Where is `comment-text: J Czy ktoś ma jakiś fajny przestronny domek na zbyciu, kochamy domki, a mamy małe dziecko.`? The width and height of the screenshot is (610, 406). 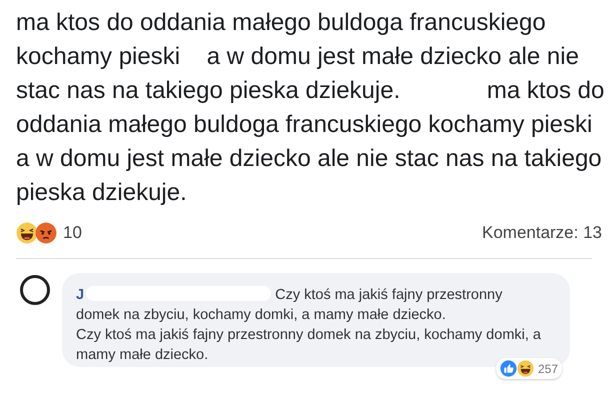
comment-text: J Czy ktoś ma jakiś fajny przestronny domek na zbyciu, kochamy domki, a mamy małe dziecko. is located at coordinates (290, 305).